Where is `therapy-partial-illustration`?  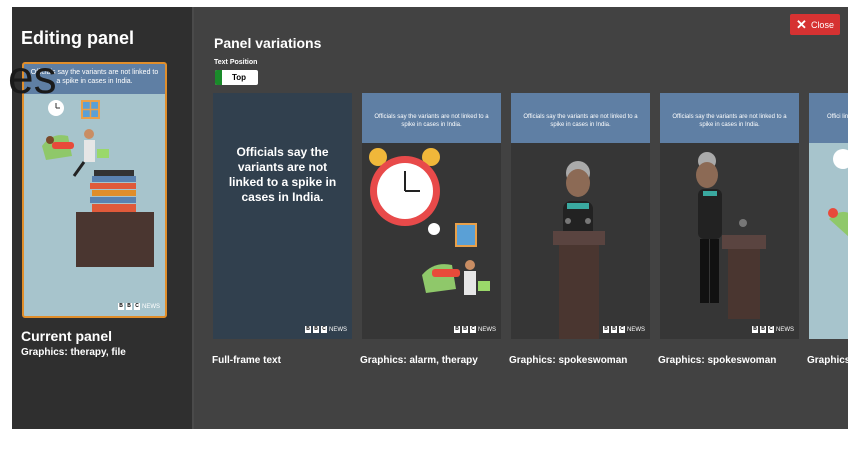
therapy-partial-illustration is located at coordinates (838, 193).